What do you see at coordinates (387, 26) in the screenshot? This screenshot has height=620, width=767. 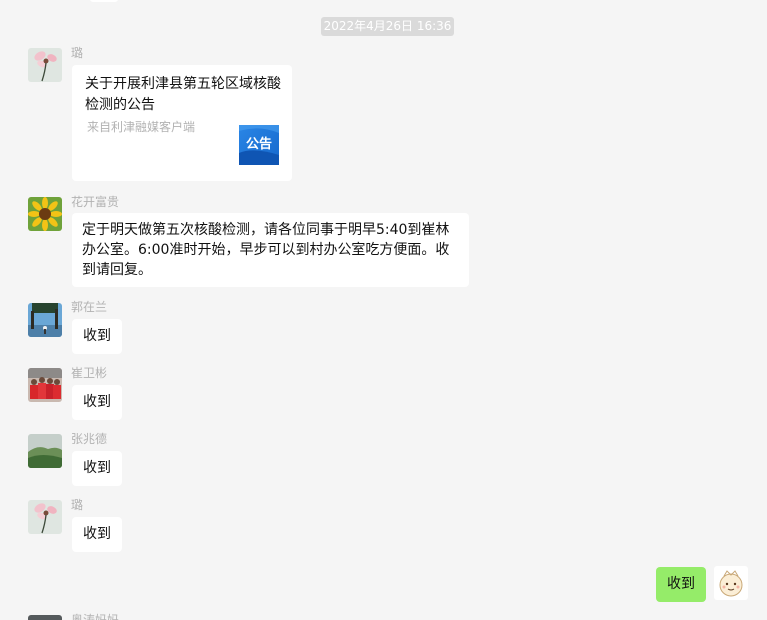 I see `message-timestamp: 2022年4月26日 16:36` at bounding box center [387, 26].